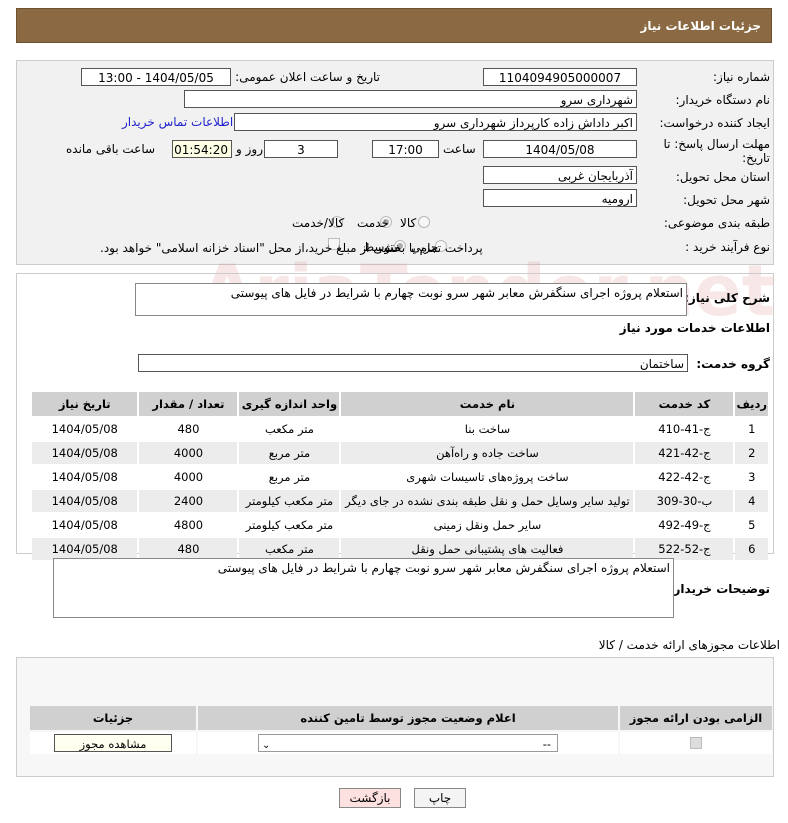 The image size is (788, 823). I want to click on city-field: ارومیه, so click(560, 198).